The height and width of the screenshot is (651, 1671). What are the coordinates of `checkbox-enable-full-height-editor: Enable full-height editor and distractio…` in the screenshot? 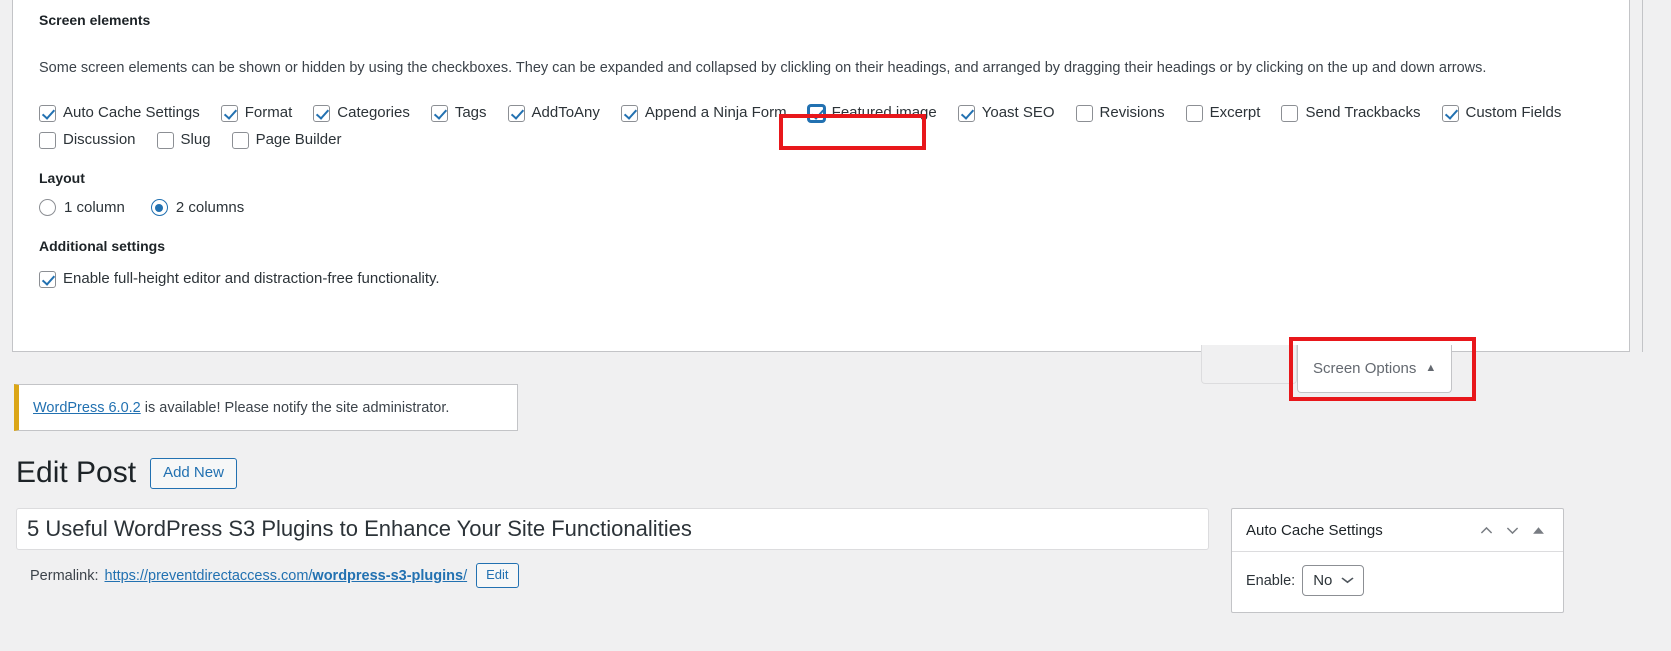 It's located at (239, 279).